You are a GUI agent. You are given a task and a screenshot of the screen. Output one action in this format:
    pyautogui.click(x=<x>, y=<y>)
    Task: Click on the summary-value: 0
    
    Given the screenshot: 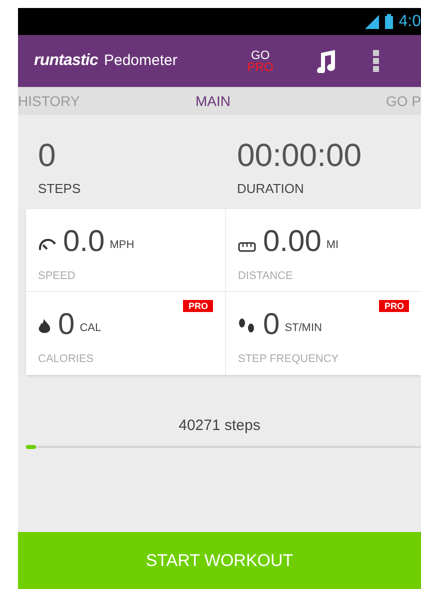 What is the action you would take?
    pyautogui.click(x=47, y=155)
    